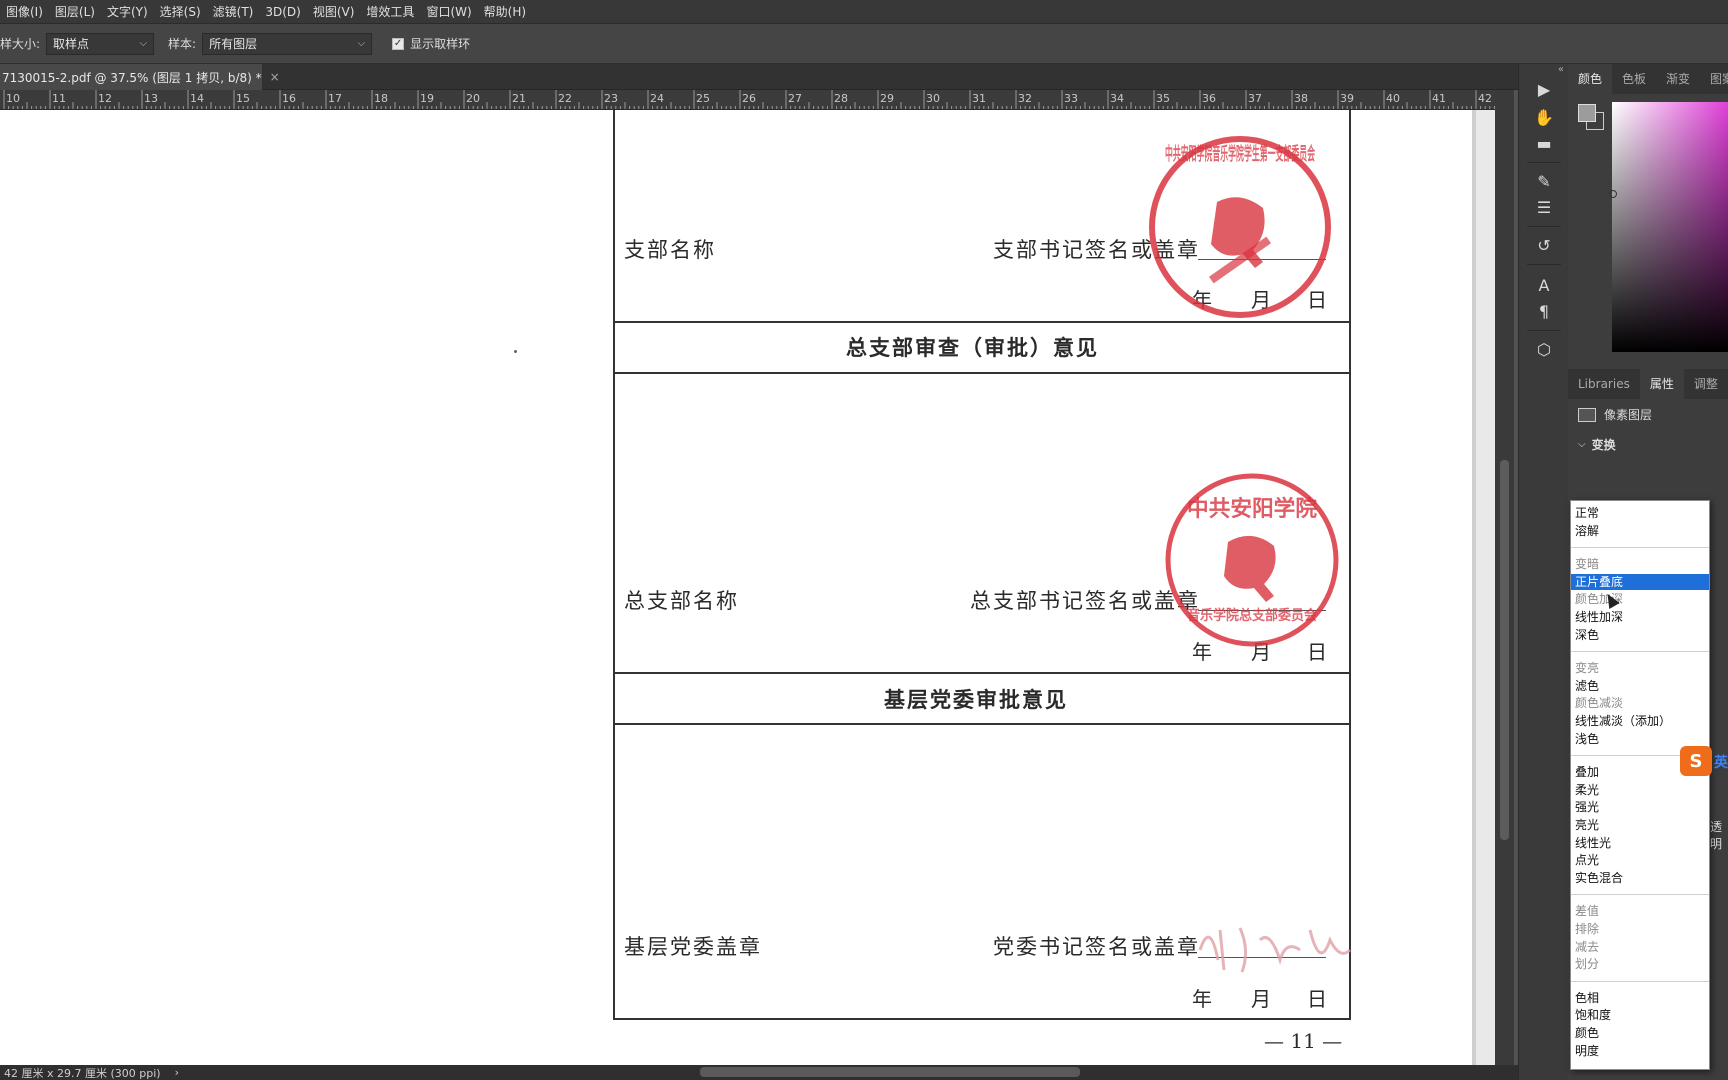 The image size is (1728, 1080). I want to click on adjust-sliders-icon: ☰, so click(1544, 207).